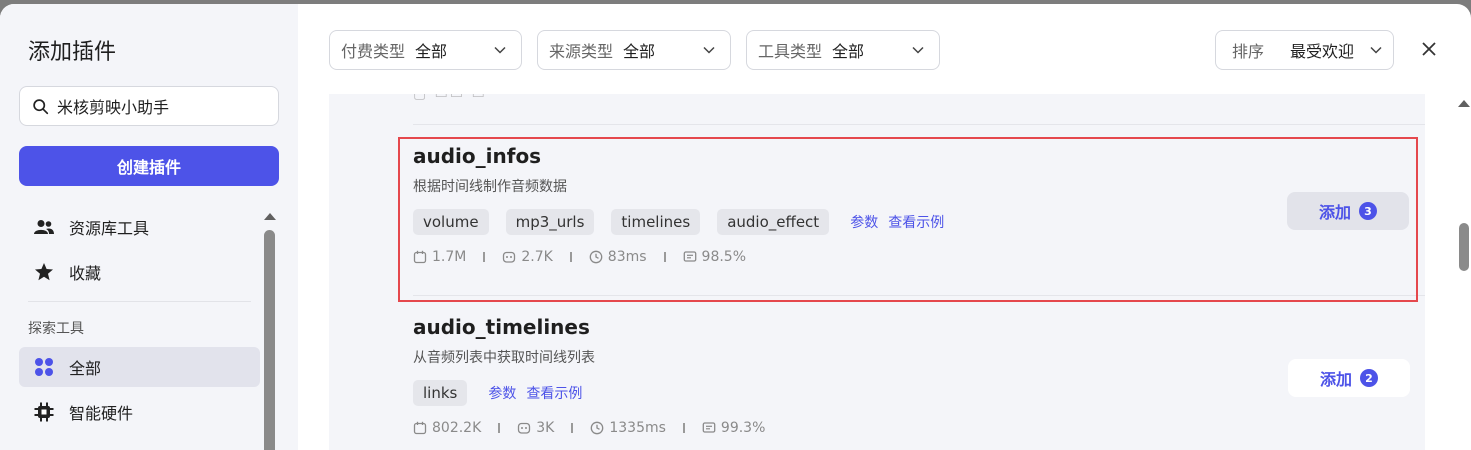  I want to click on usage-count: 802.2K, so click(447, 428).